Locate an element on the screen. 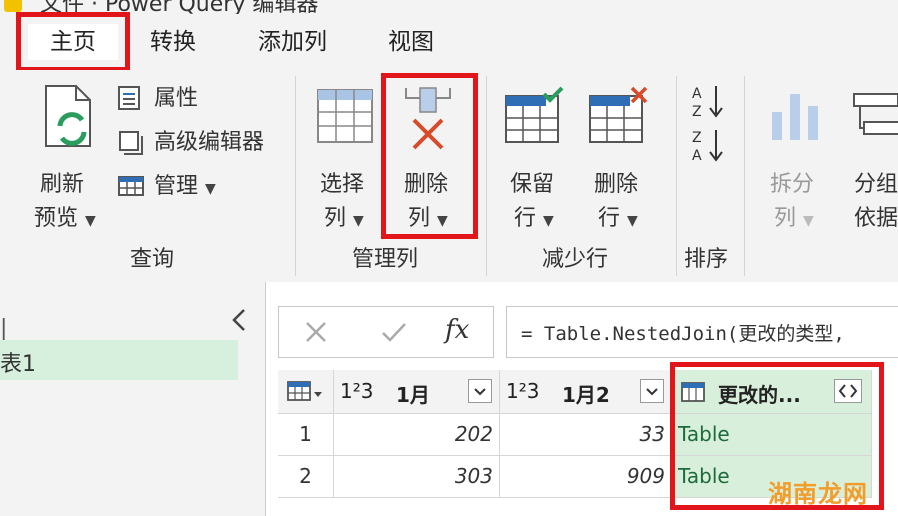 The image size is (898, 516). advanced-editor-button: 高级编辑器 is located at coordinates (201, 143).